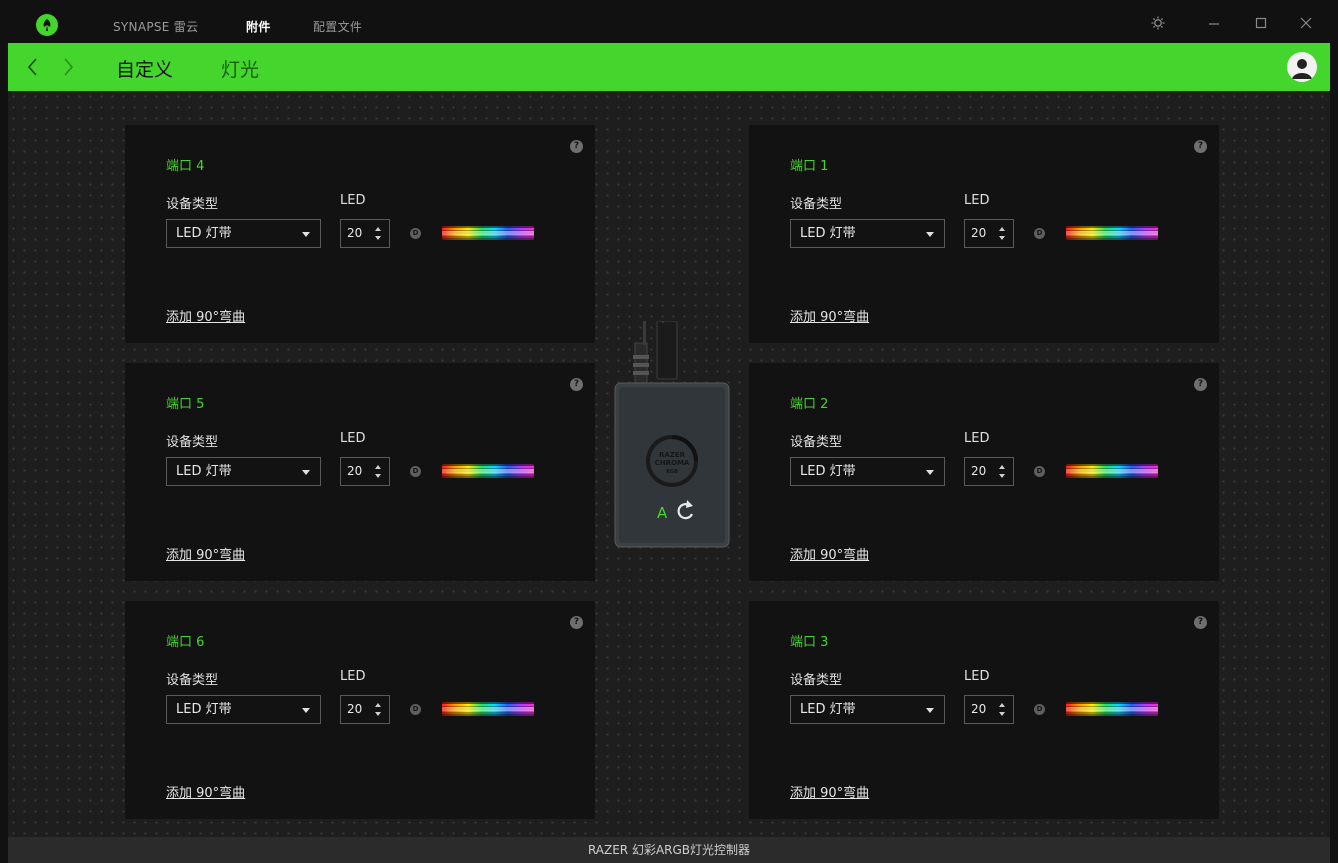  I want to click on port-card-2: ? 端口 2 设备类型 LED LED 灯带 20 D 添加 90°弯曲, so click(984, 472).